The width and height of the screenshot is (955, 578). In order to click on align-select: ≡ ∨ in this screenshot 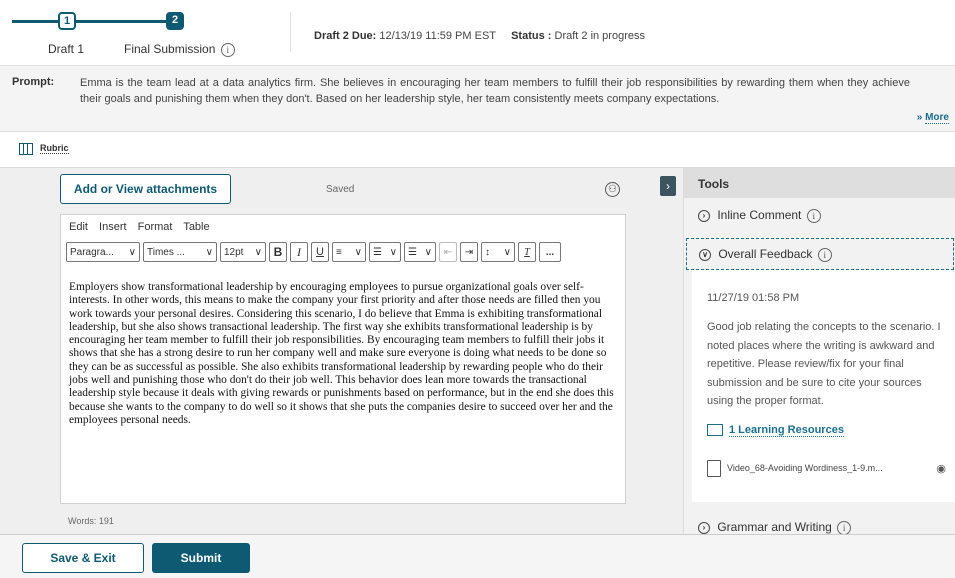, I will do `click(349, 252)`.